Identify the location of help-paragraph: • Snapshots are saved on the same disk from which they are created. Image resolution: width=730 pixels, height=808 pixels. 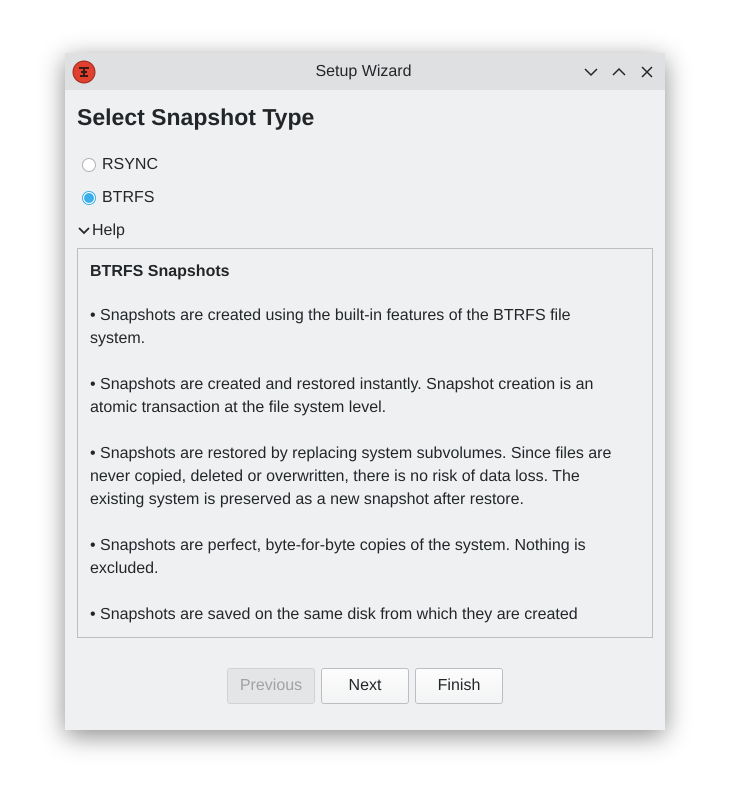
(334, 615).